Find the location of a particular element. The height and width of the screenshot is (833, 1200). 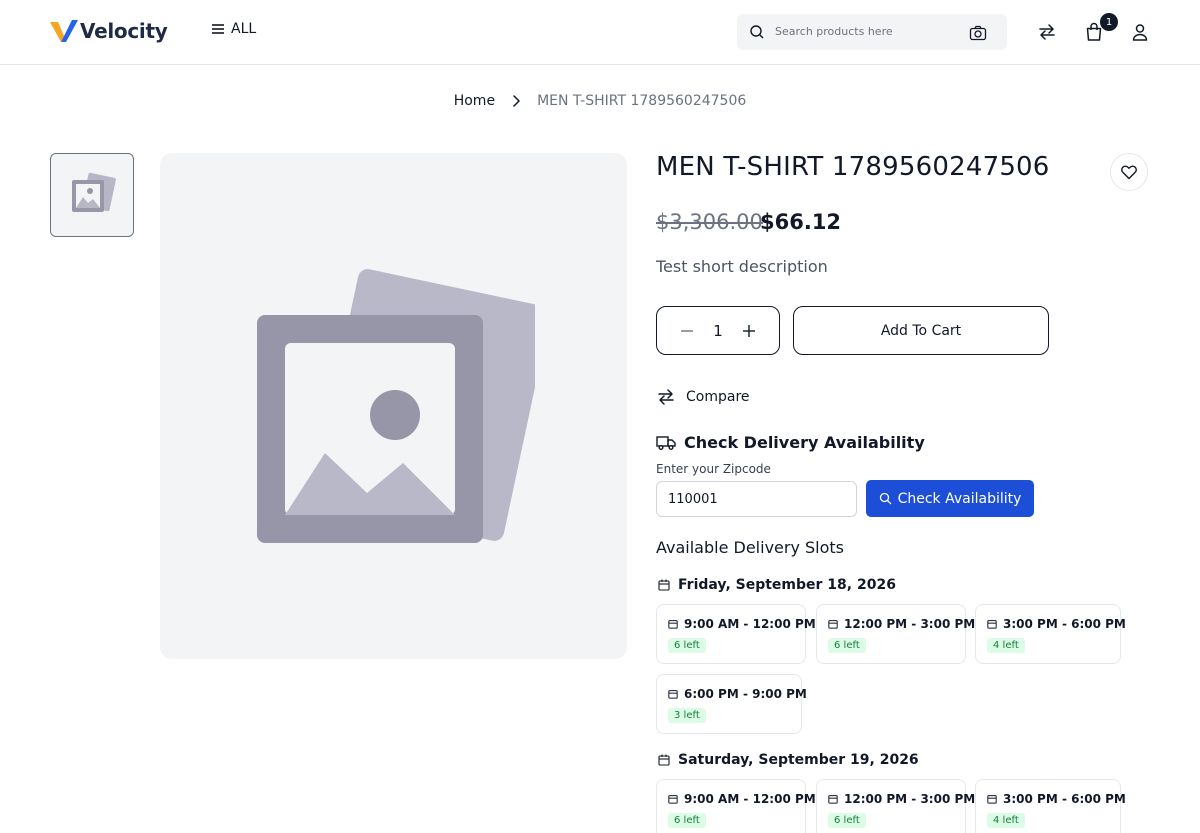

original-price: $3,306.00 is located at coordinates (709, 222).